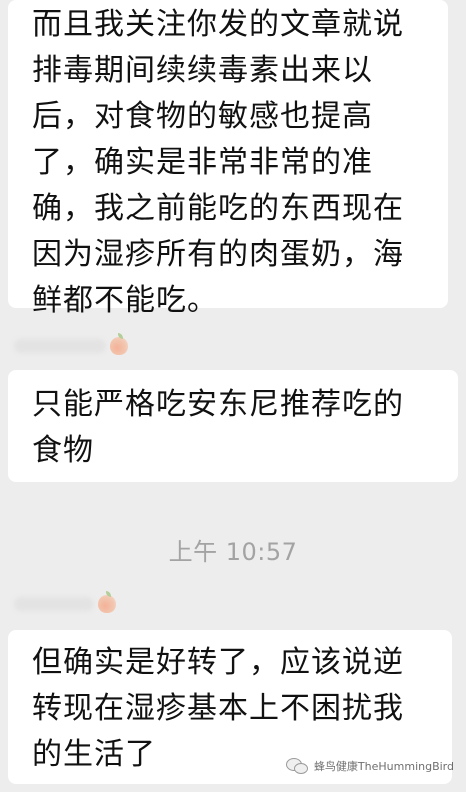  What do you see at coordinates (296, 766) in the screenshot?
I see `wechat-icon` at bounding box center [296, 766].